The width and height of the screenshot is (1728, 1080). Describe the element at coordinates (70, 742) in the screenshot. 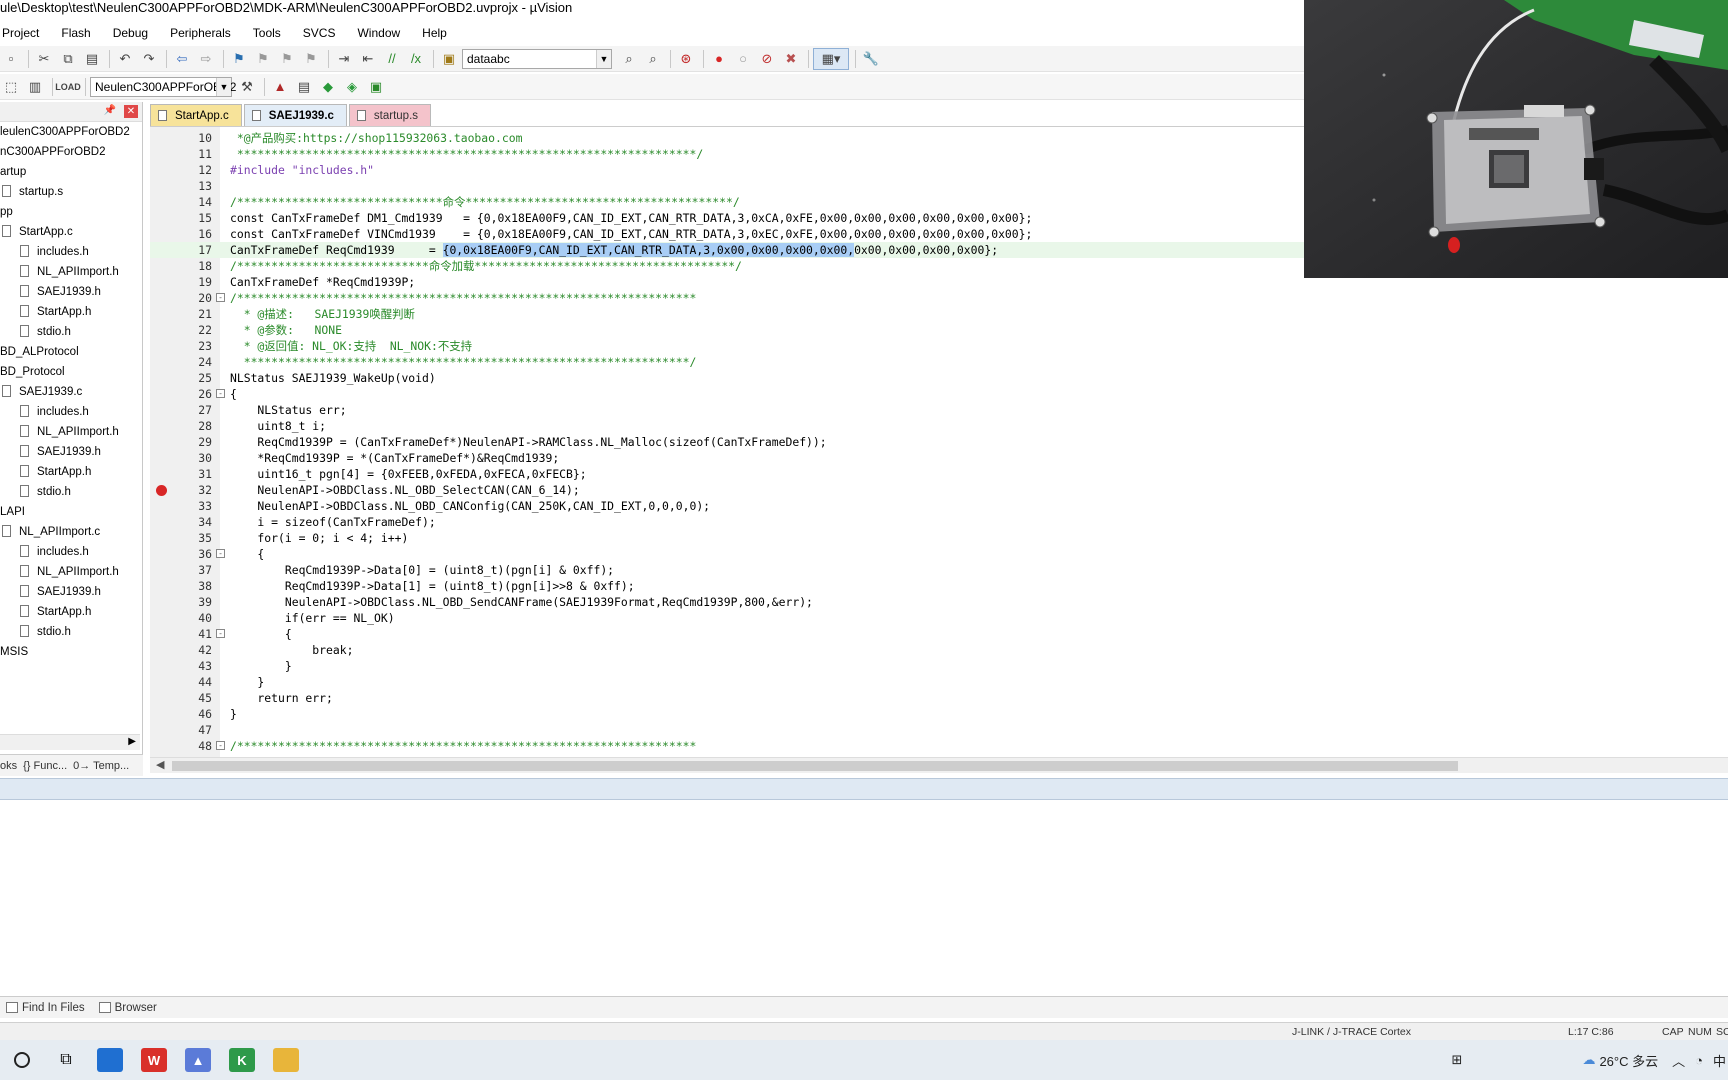

I see `project-hscrollbar: ▶` at that location.